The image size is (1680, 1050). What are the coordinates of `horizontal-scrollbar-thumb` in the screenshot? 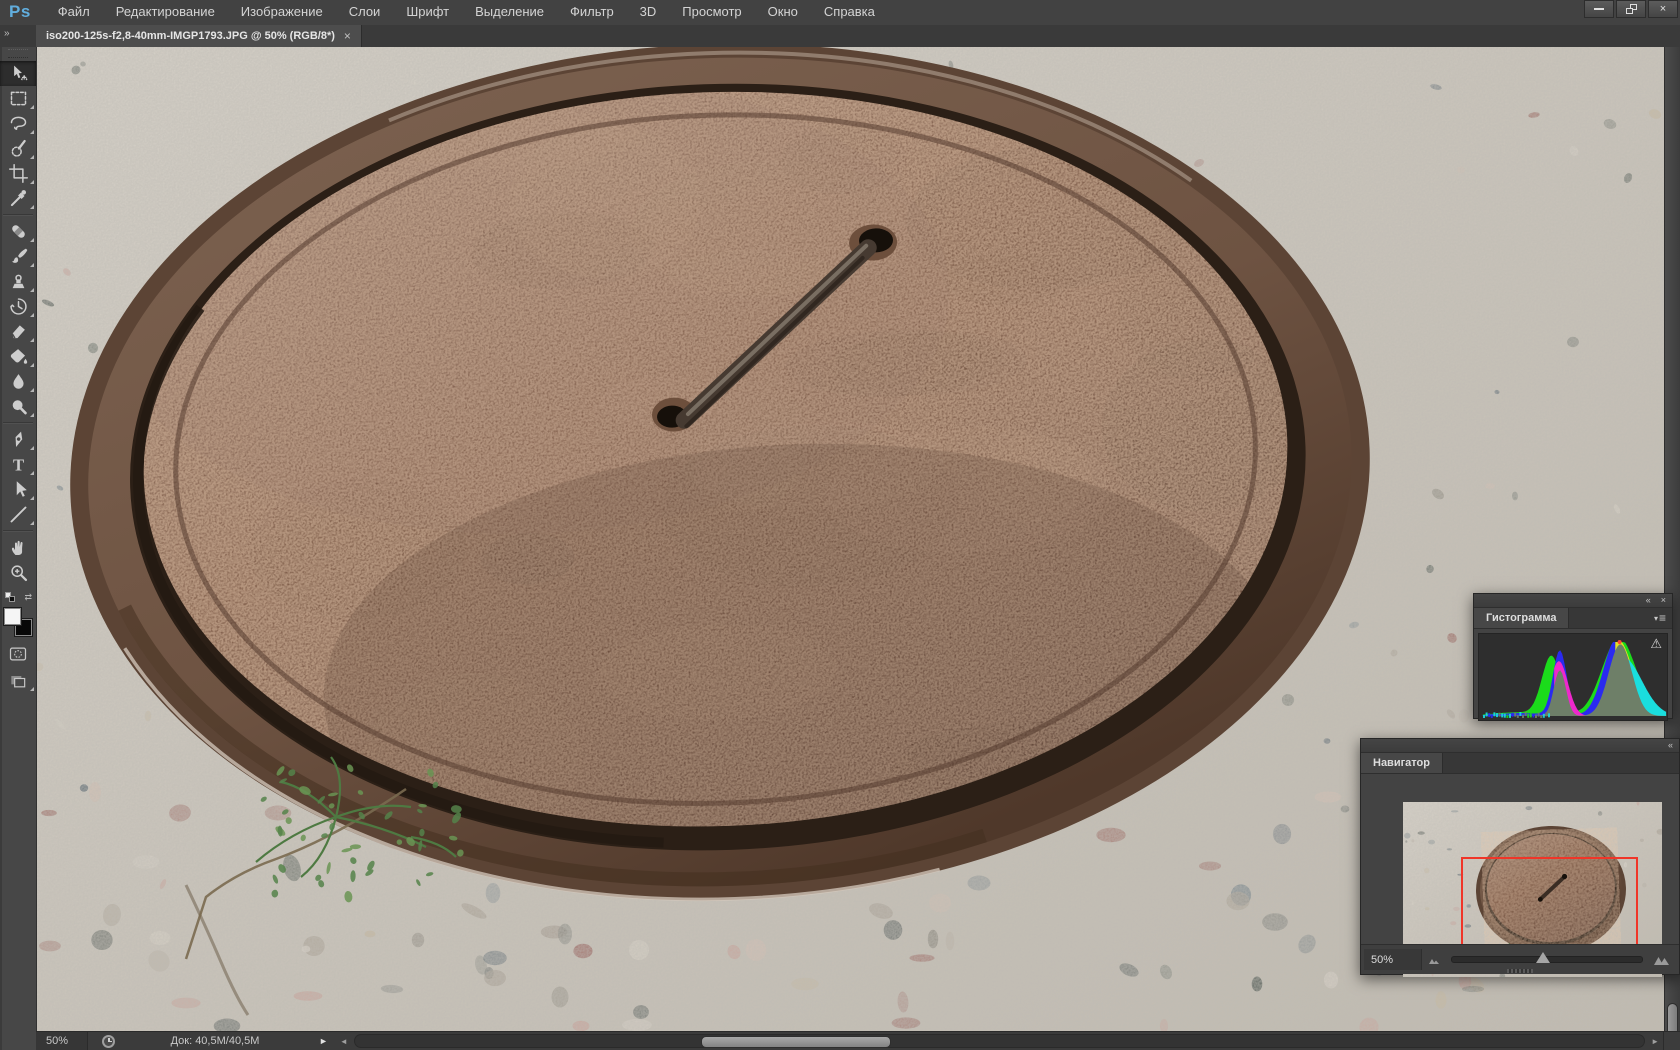 It's located at (795, 1042).